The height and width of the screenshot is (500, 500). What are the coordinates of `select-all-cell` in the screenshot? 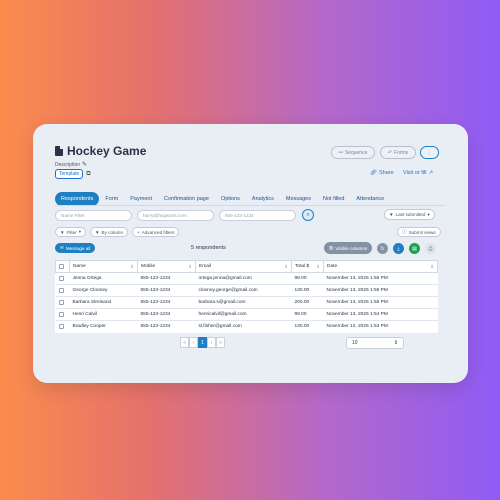 It's located at (62, 266).